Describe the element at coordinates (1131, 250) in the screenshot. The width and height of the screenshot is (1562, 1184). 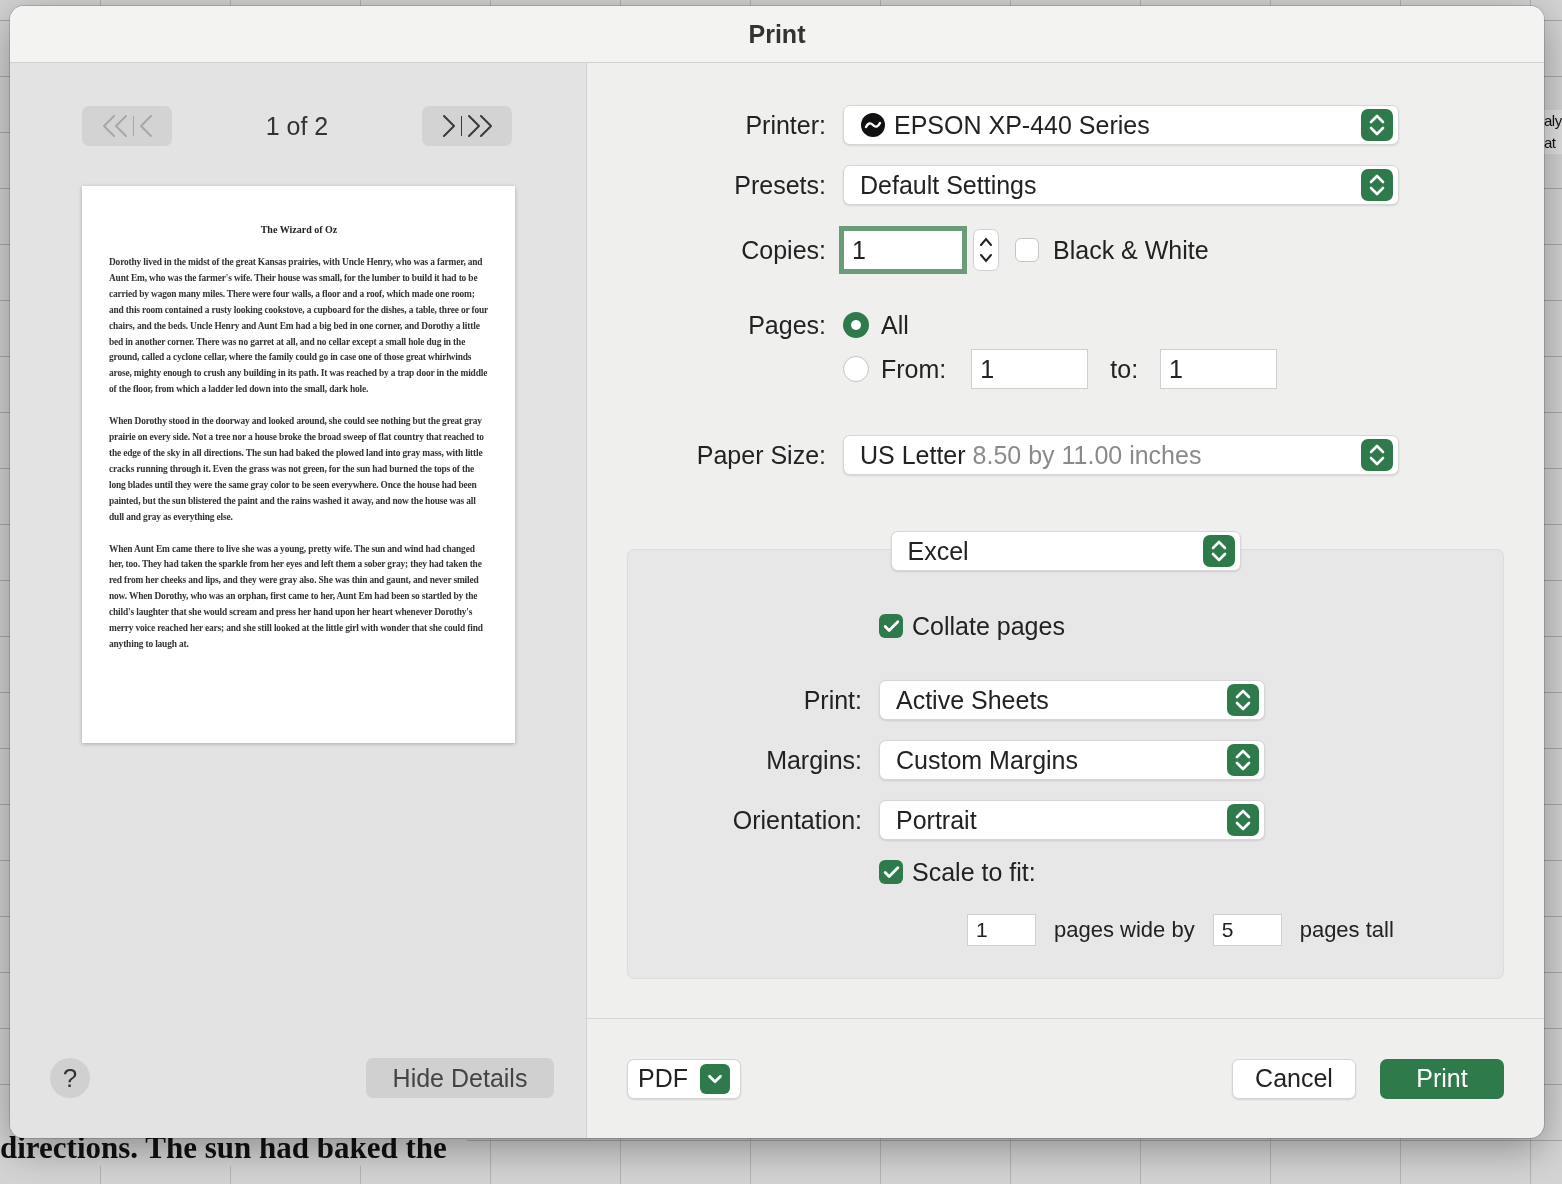
I see `checkbox-label: Black & White` at that location.